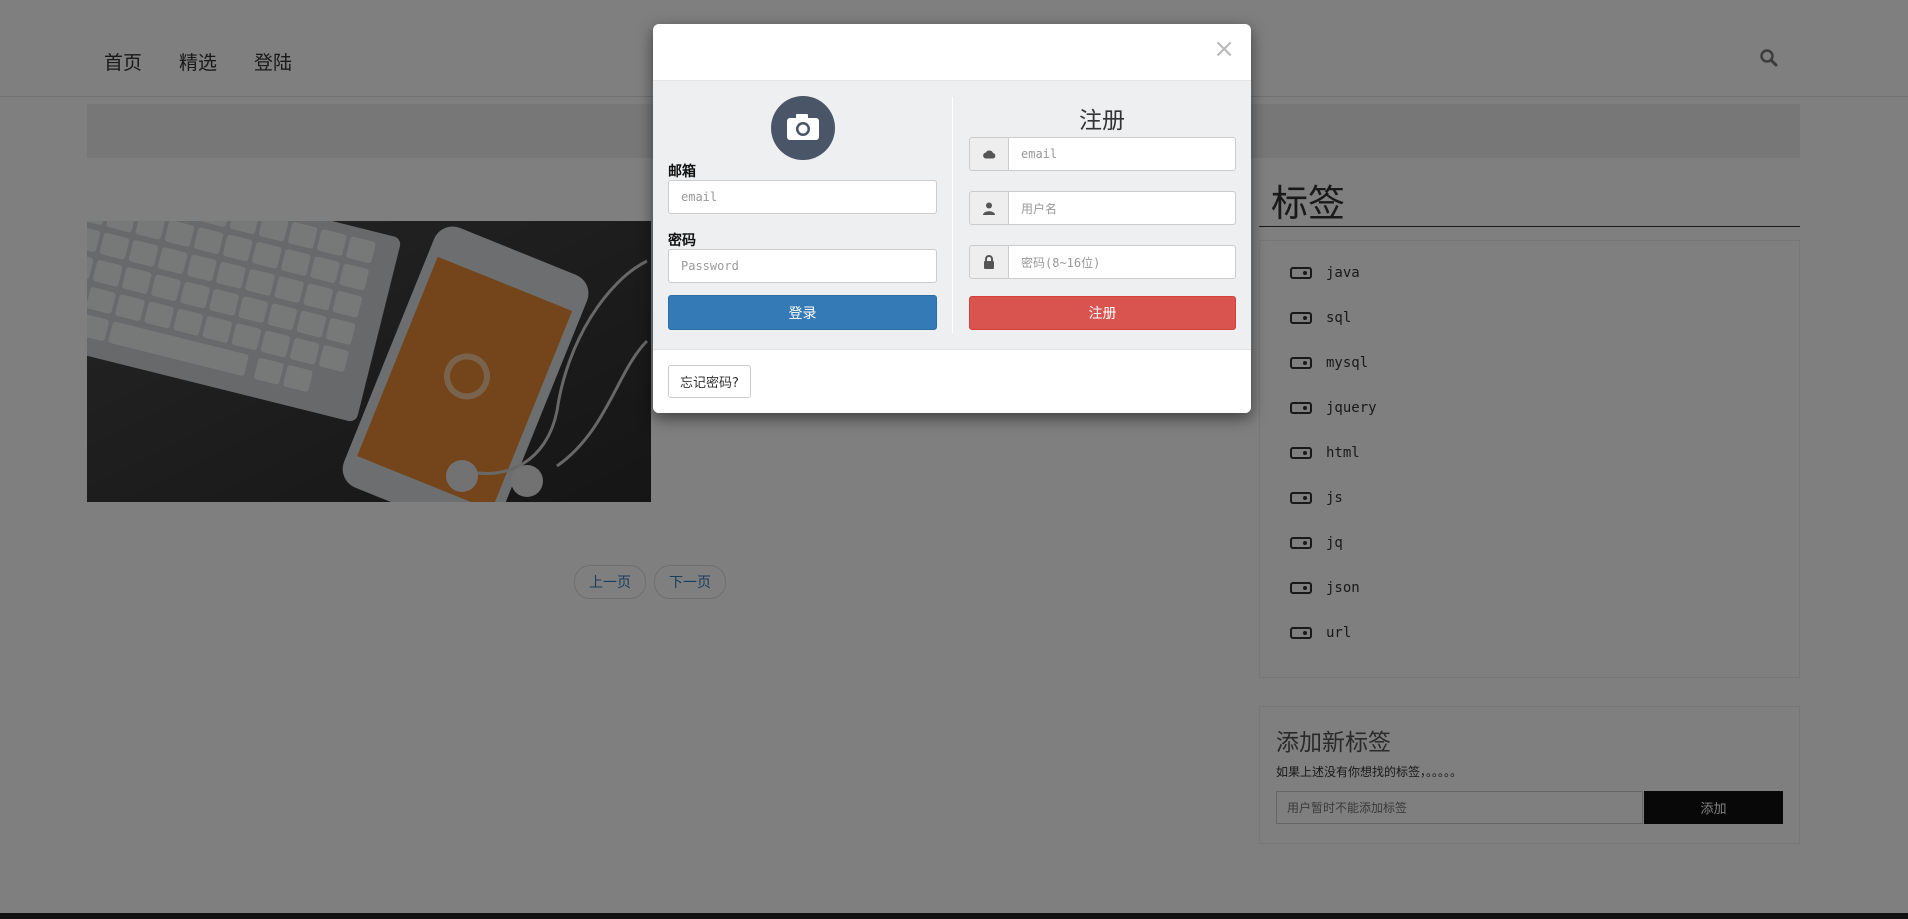 This screenshot has width=1908, height=919. Describe the element at coordinates (1102, 313) in the screenshot. I see `register-button: 注册` at that location.